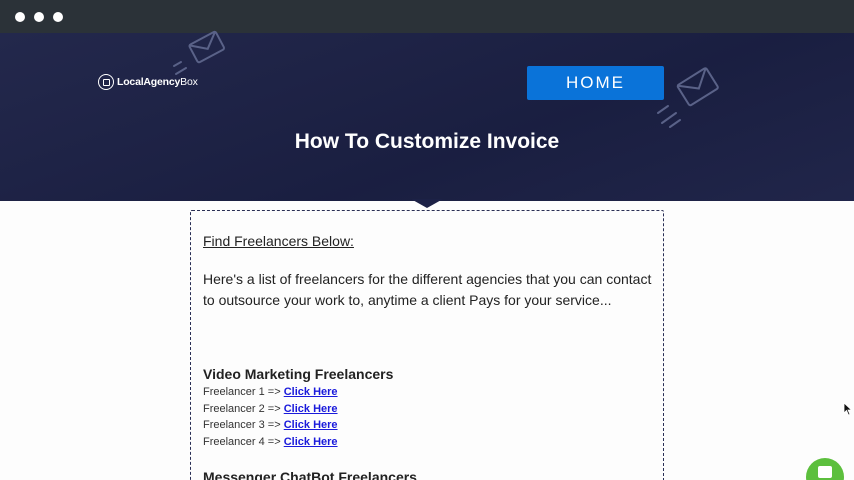 The image size is (854, 480). I want to click on home-button: HOME, so click(595, 83).